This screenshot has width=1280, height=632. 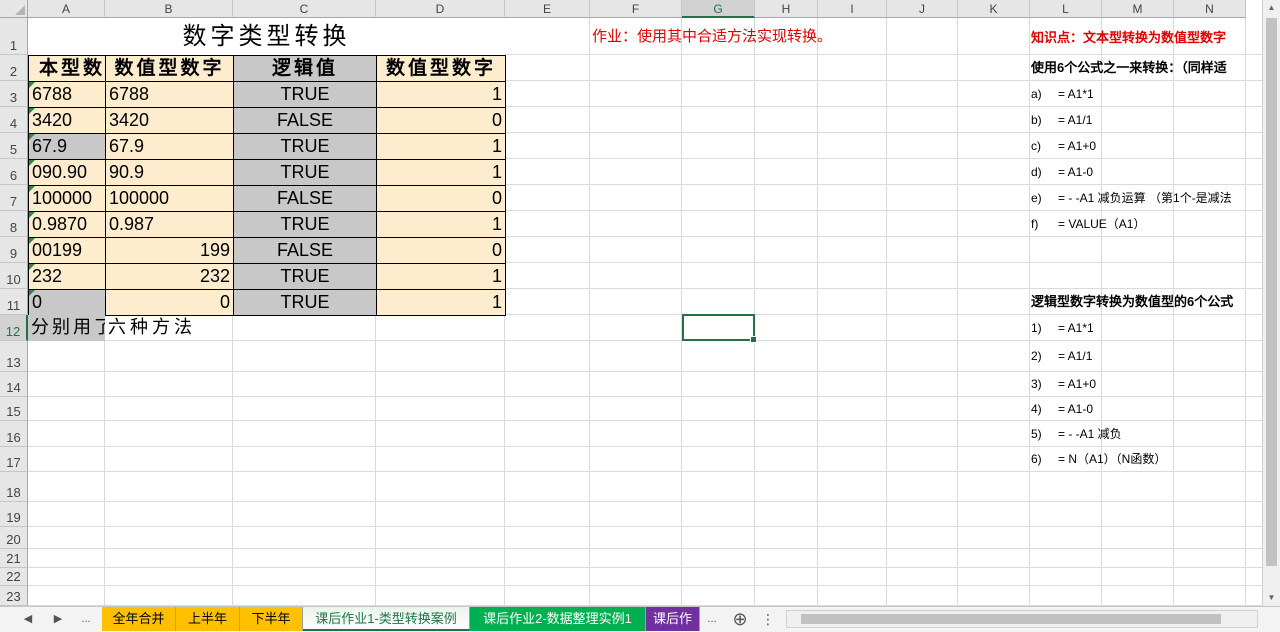 I want to click on logic-method-key-6: 6), so click(x=1044, y=459).